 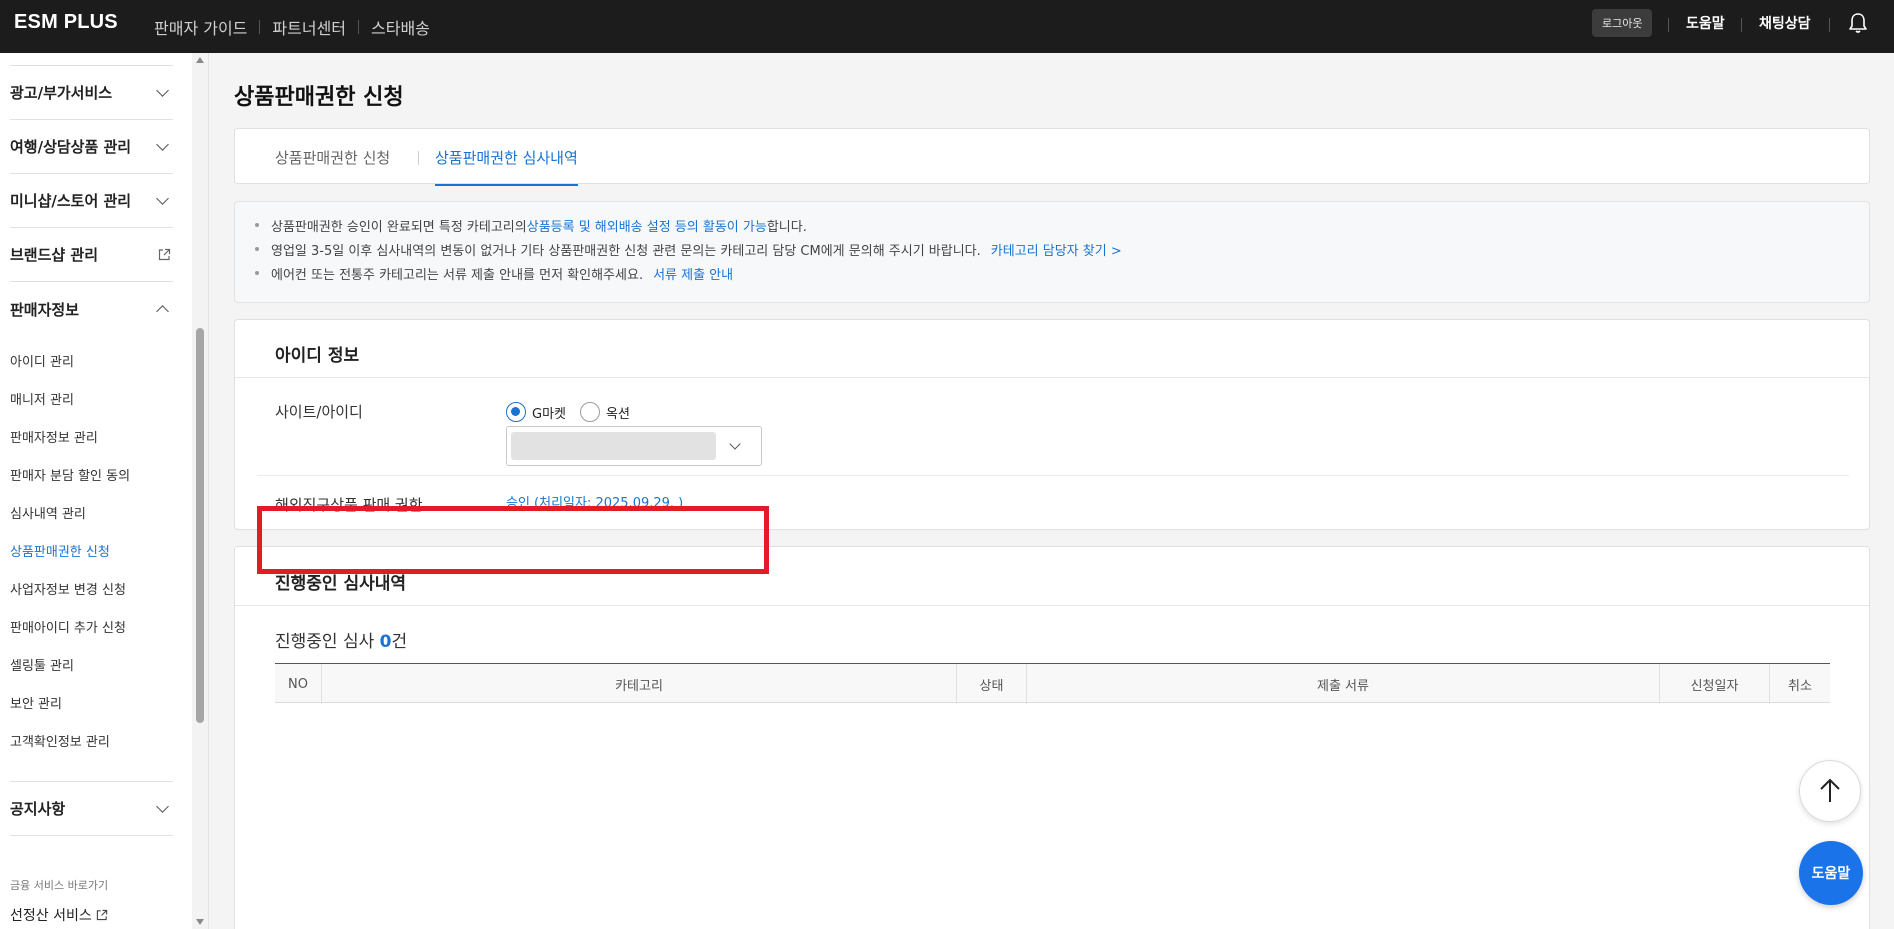 What do you see at coordinates (549, 412) in the screenshot?
I see `radio-label-gmarket: G마켓` at bounding box center [549, 412].